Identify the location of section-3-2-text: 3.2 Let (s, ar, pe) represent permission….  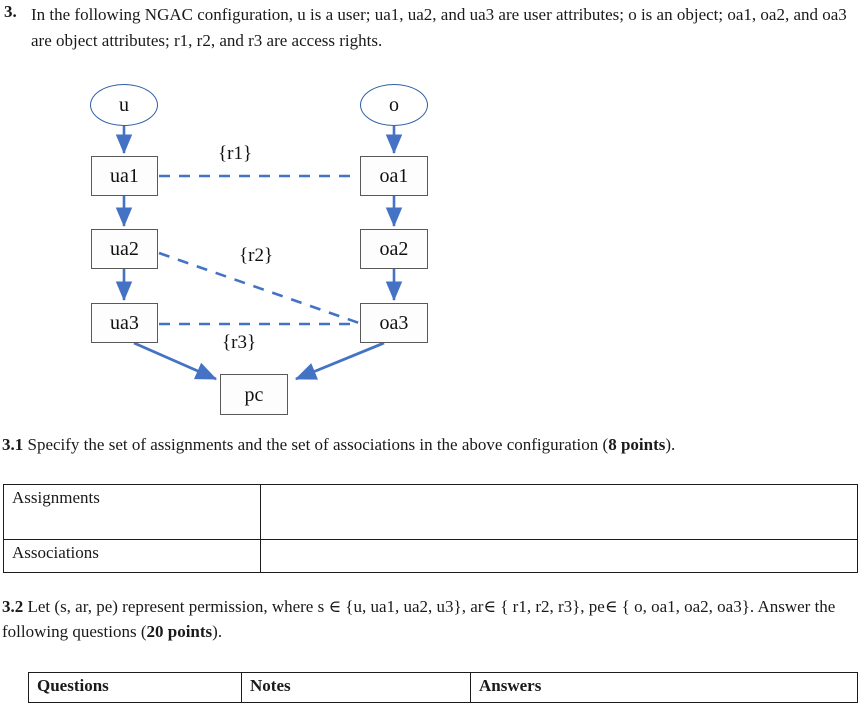
(433, 619).